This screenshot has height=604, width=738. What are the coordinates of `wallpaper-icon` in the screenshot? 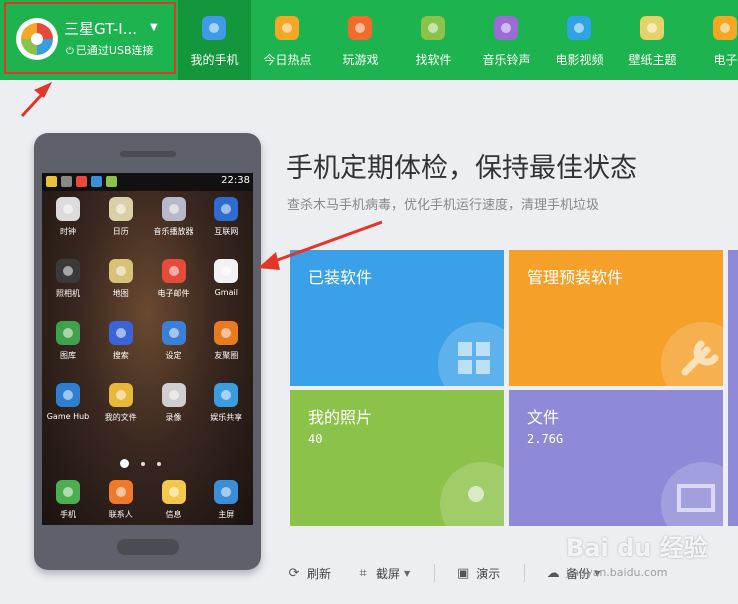 It's located at (652, 28).